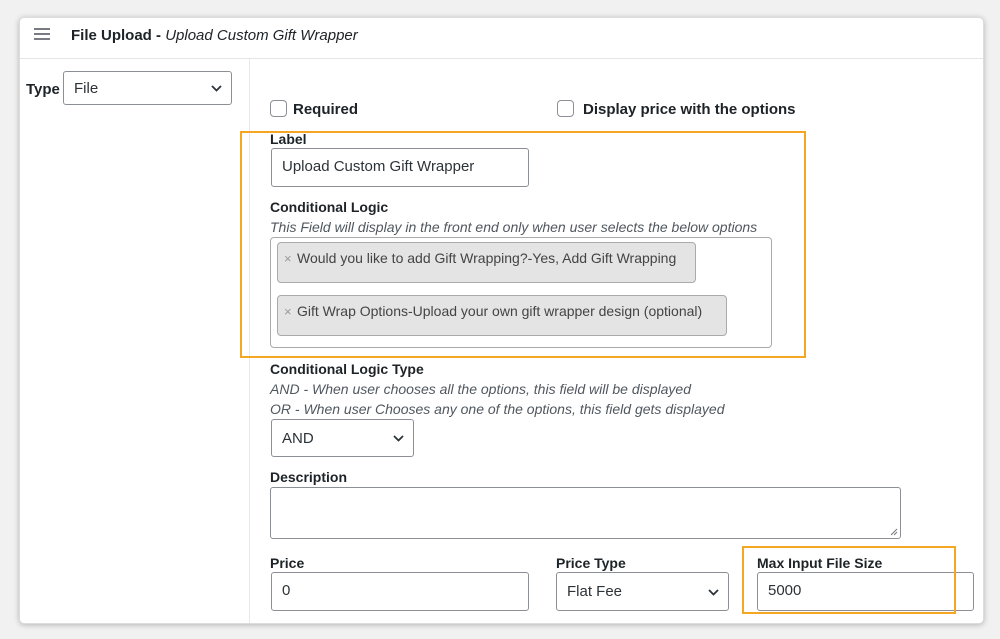 The image size is (1000, 639). What do you see at coordinates (86, 88) in the screenshot?
I see `type-select-value: File` at bounding box center [86, 88].